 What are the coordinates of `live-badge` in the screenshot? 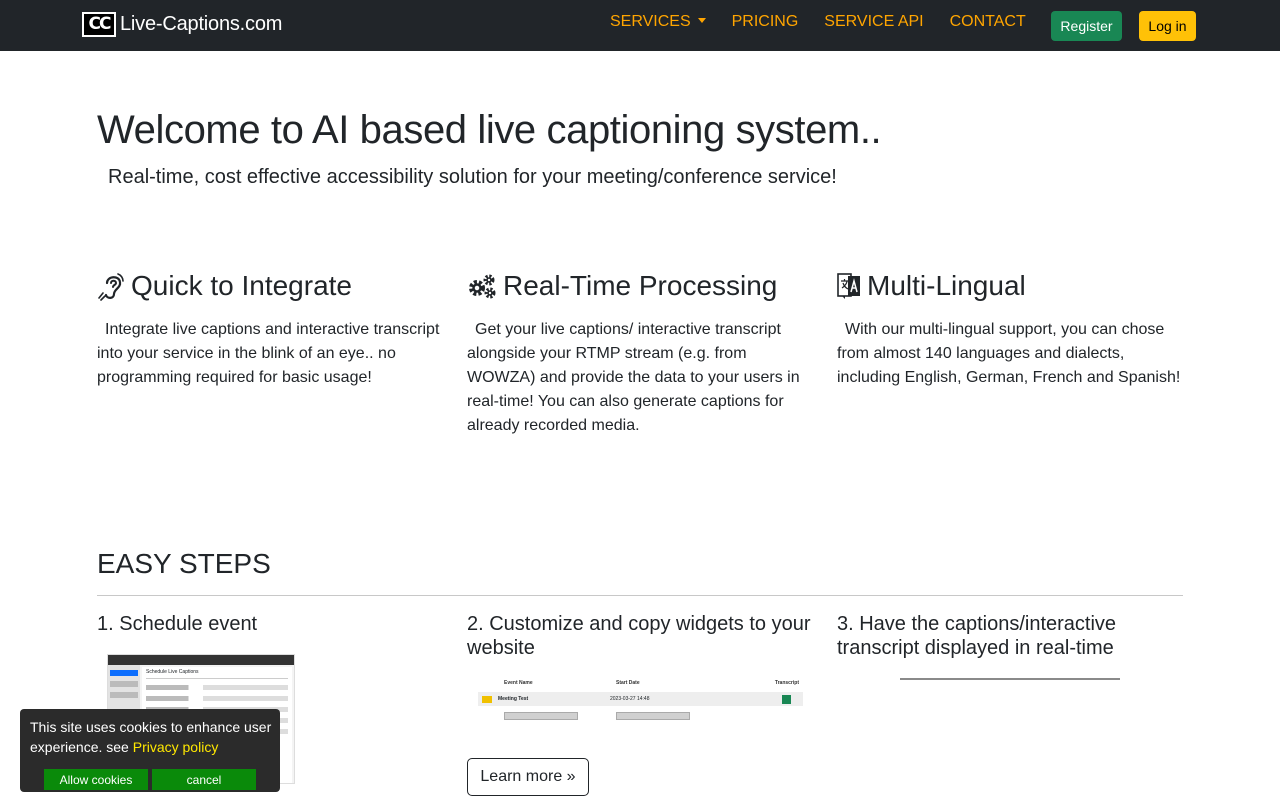 It's located at (487, 699).